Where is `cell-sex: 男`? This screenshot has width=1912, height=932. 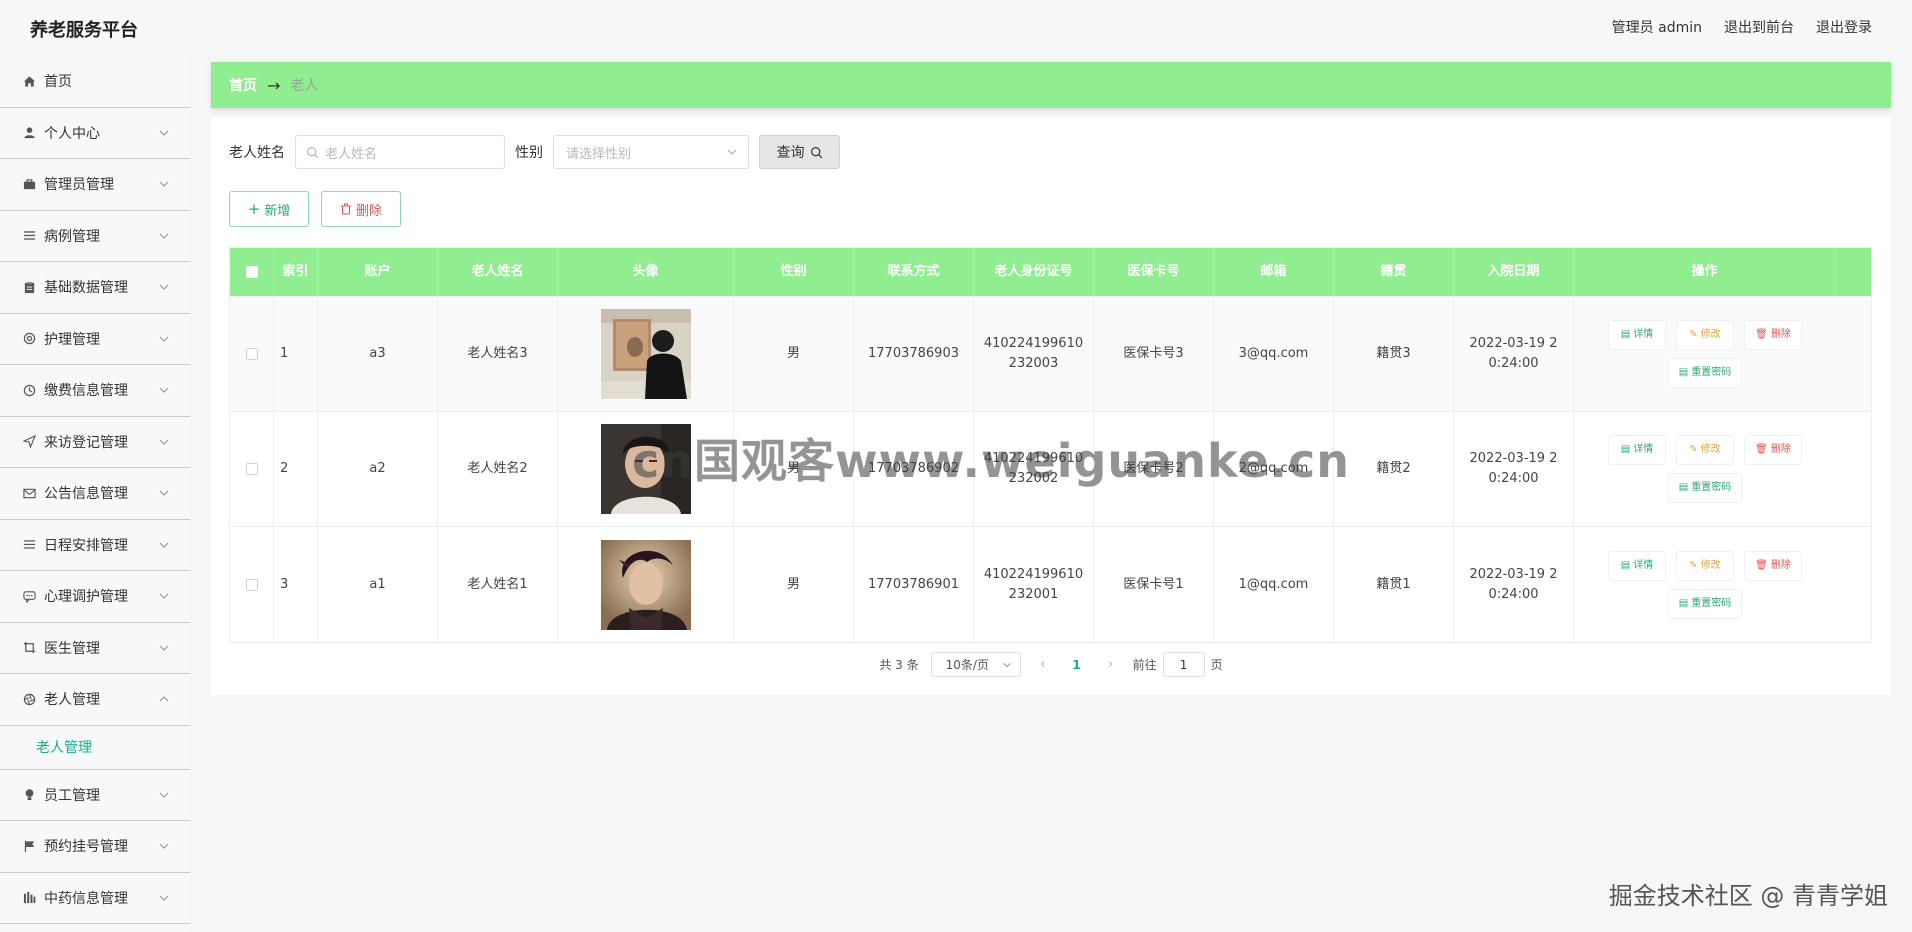 cell-sex: 男 is located at coordinates (794, 354).